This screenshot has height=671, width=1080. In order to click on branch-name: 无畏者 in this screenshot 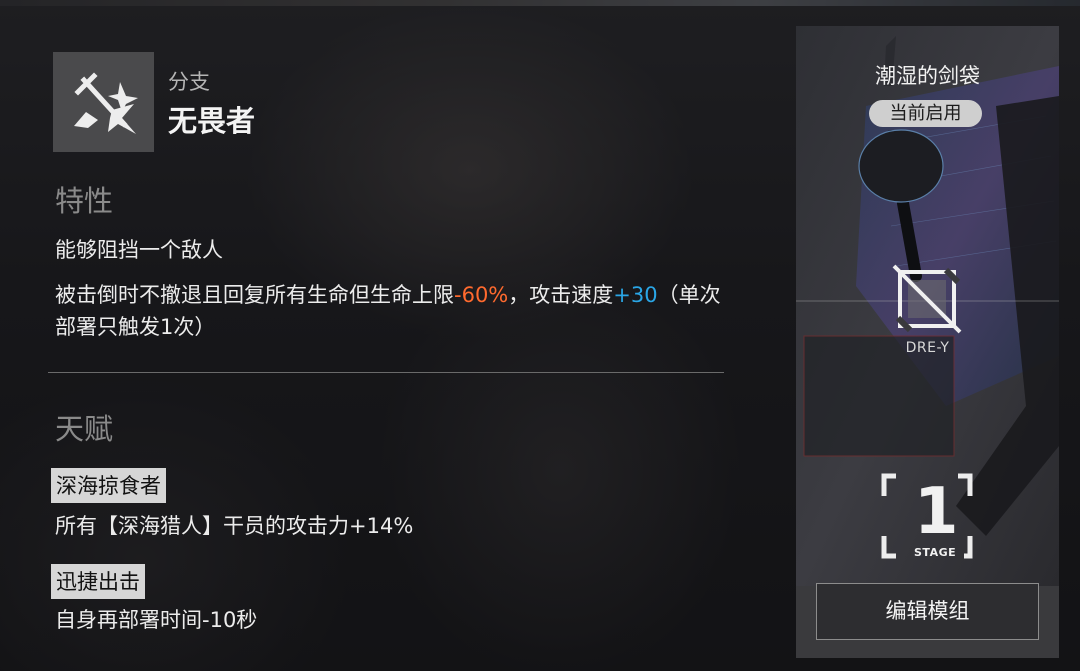, I will do `click(212, 121)`.